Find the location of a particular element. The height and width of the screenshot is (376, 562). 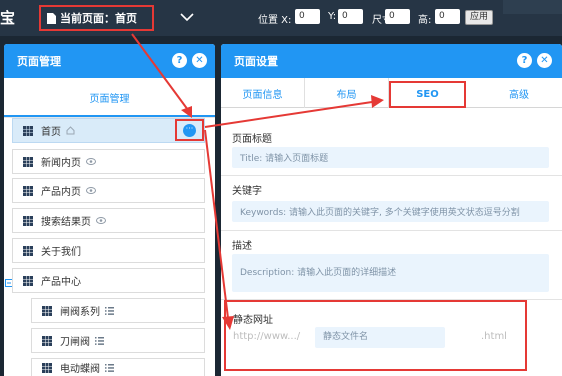

arrow-to-more-button is located at coordinates (160, 72).